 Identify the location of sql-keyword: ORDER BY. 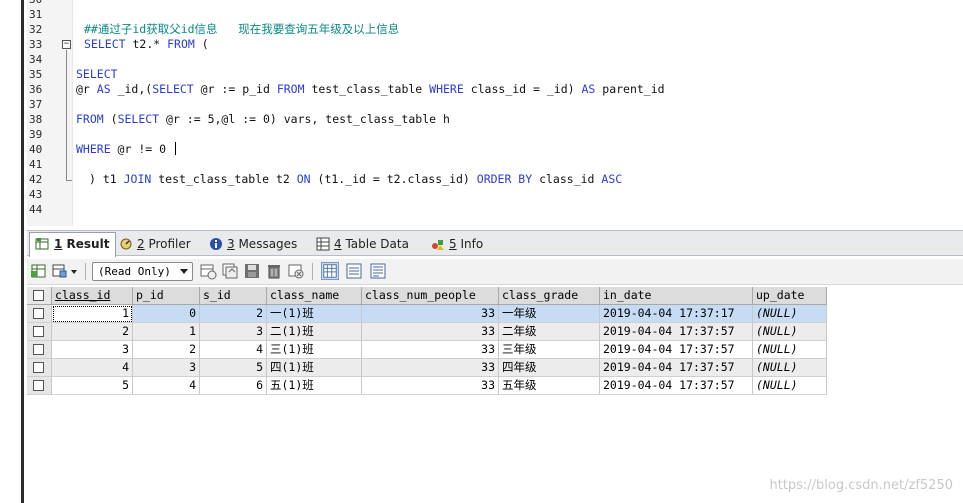
(504, 179).